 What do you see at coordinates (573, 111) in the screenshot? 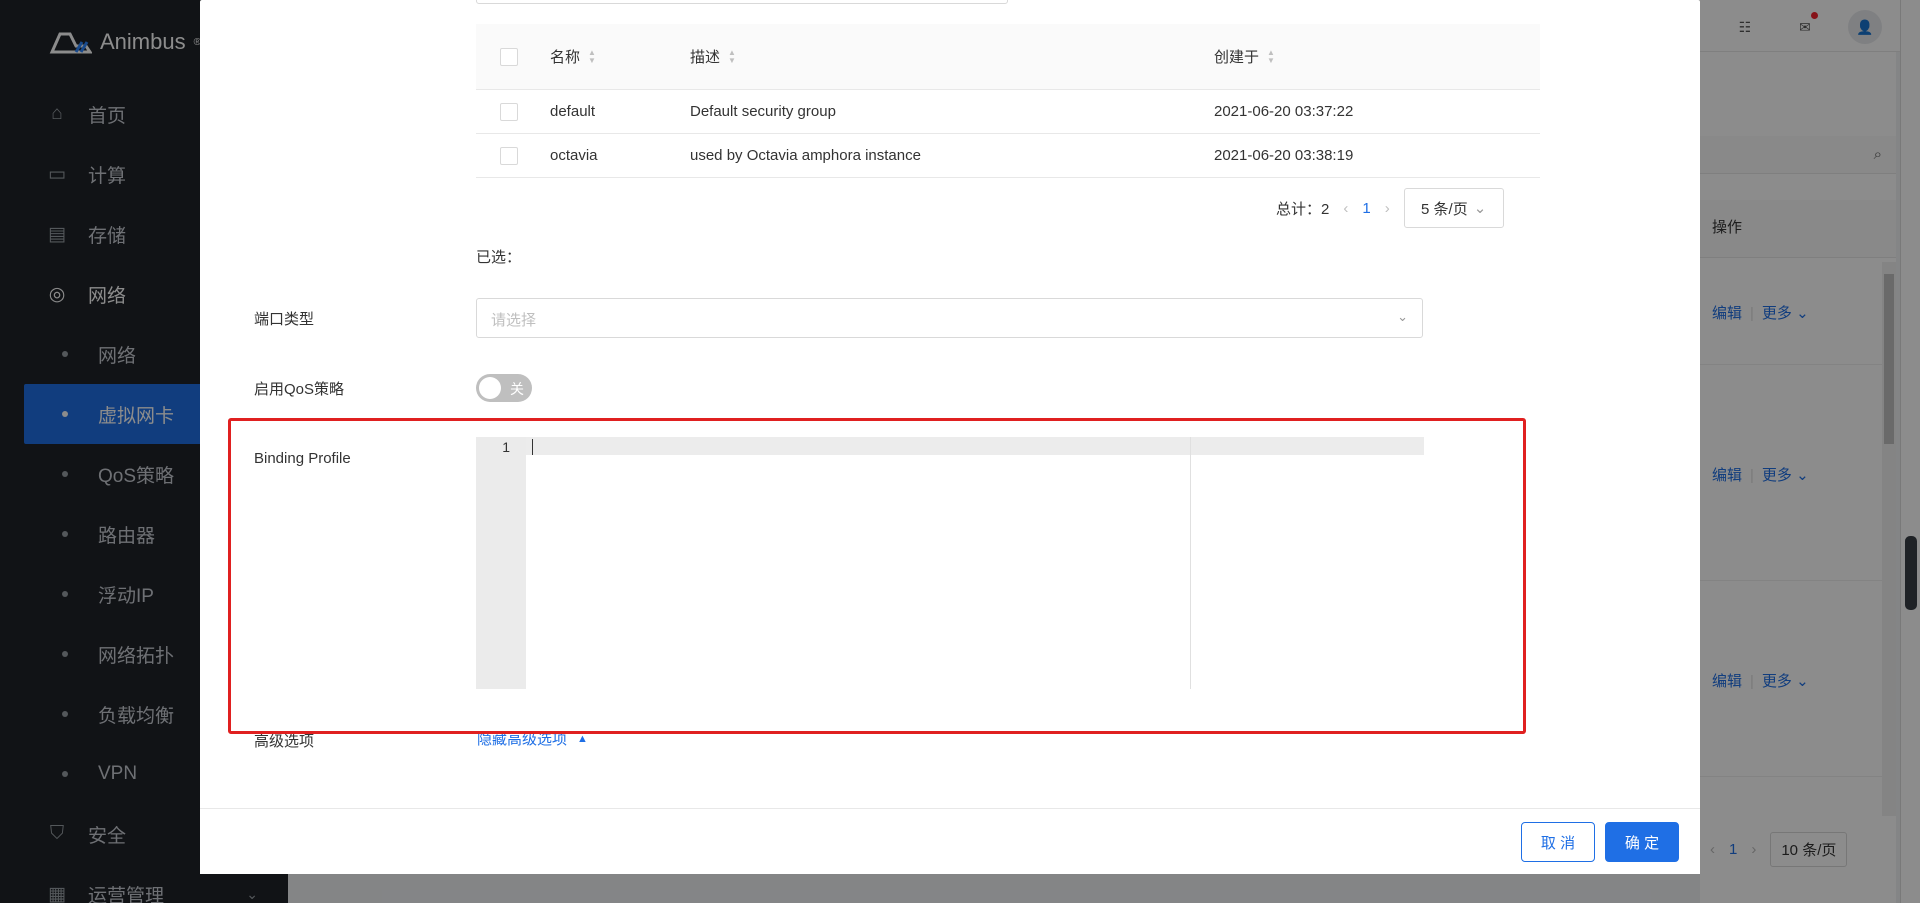
I see `cell-name: default` at bounding box center [573, 111].